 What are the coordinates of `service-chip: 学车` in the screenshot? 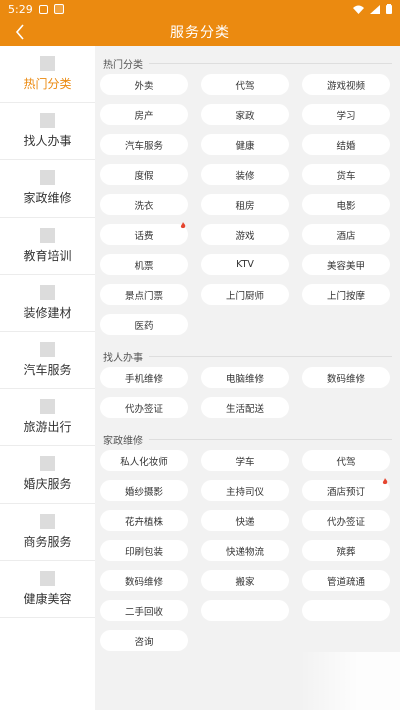 It's located at (245, 460).